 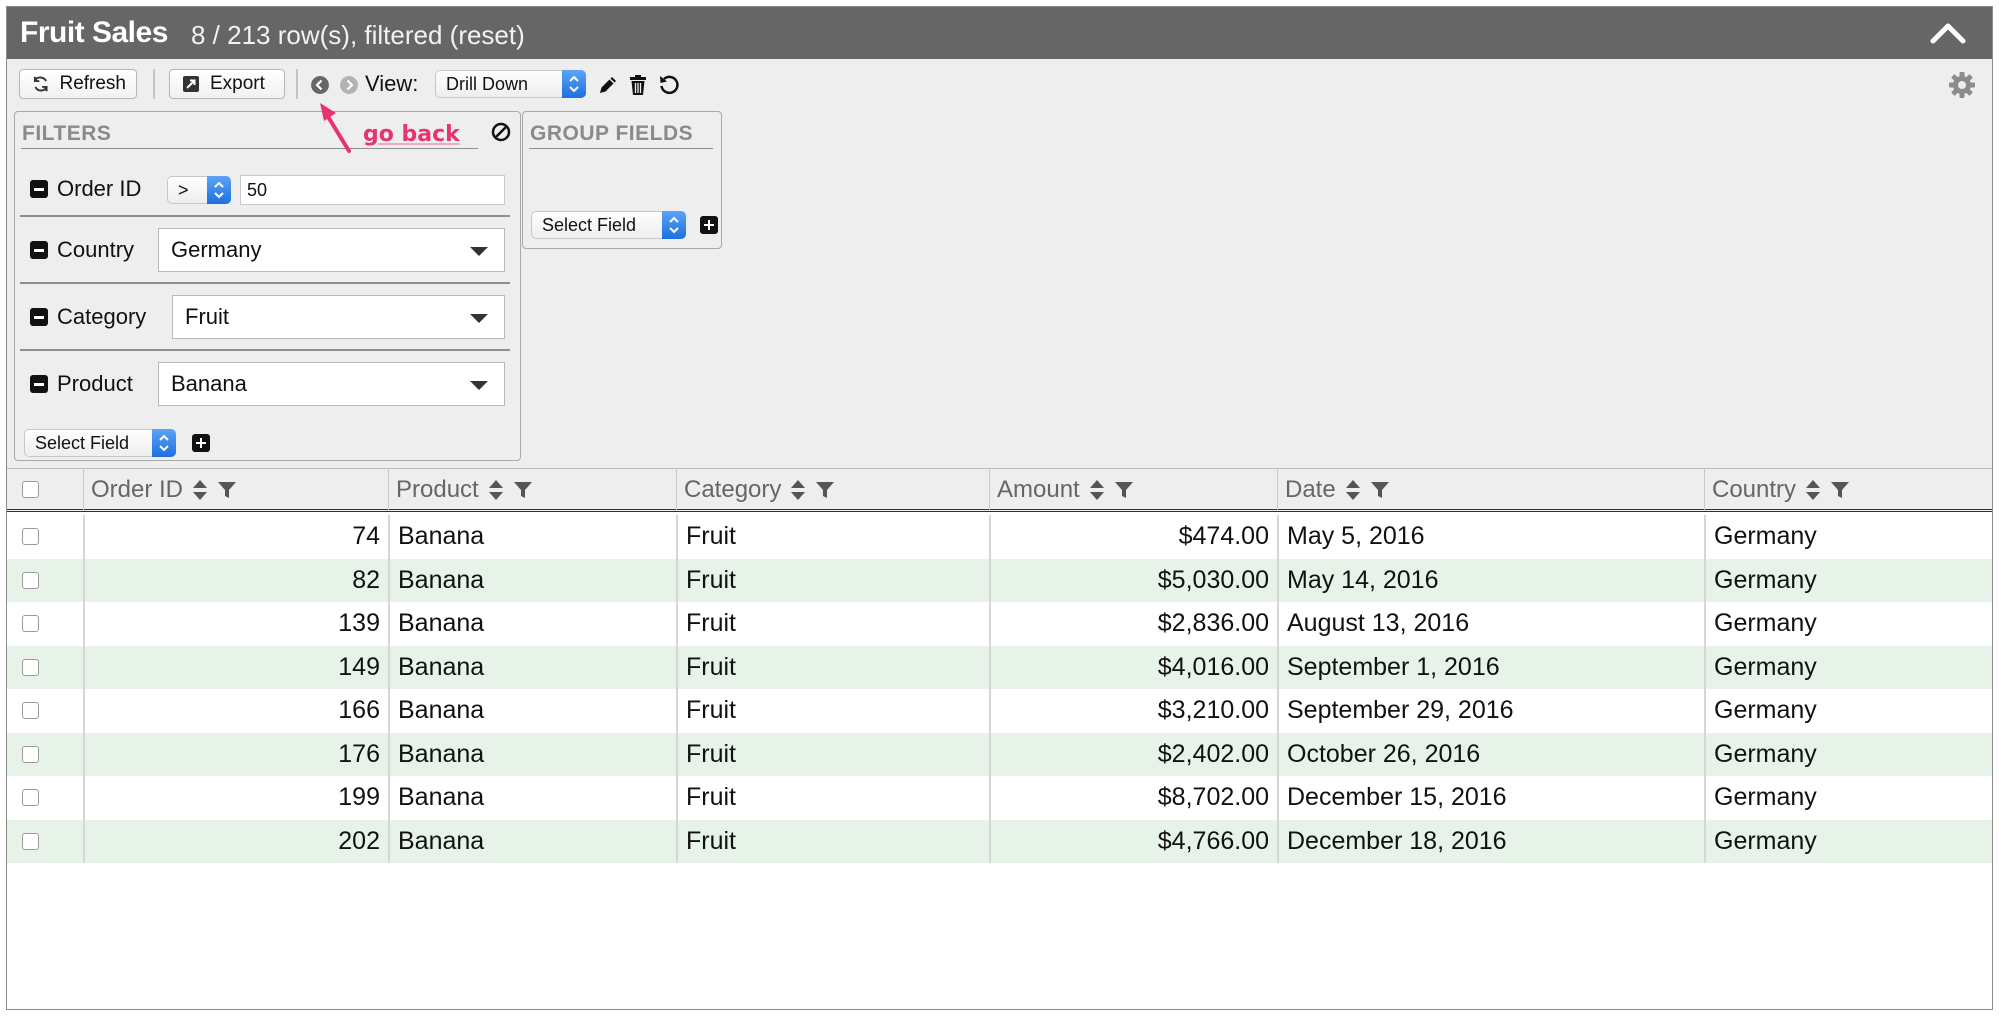 I want to click on group-fields-panel: GROUP FIELDS Select Field, so click(x=622, y=180).